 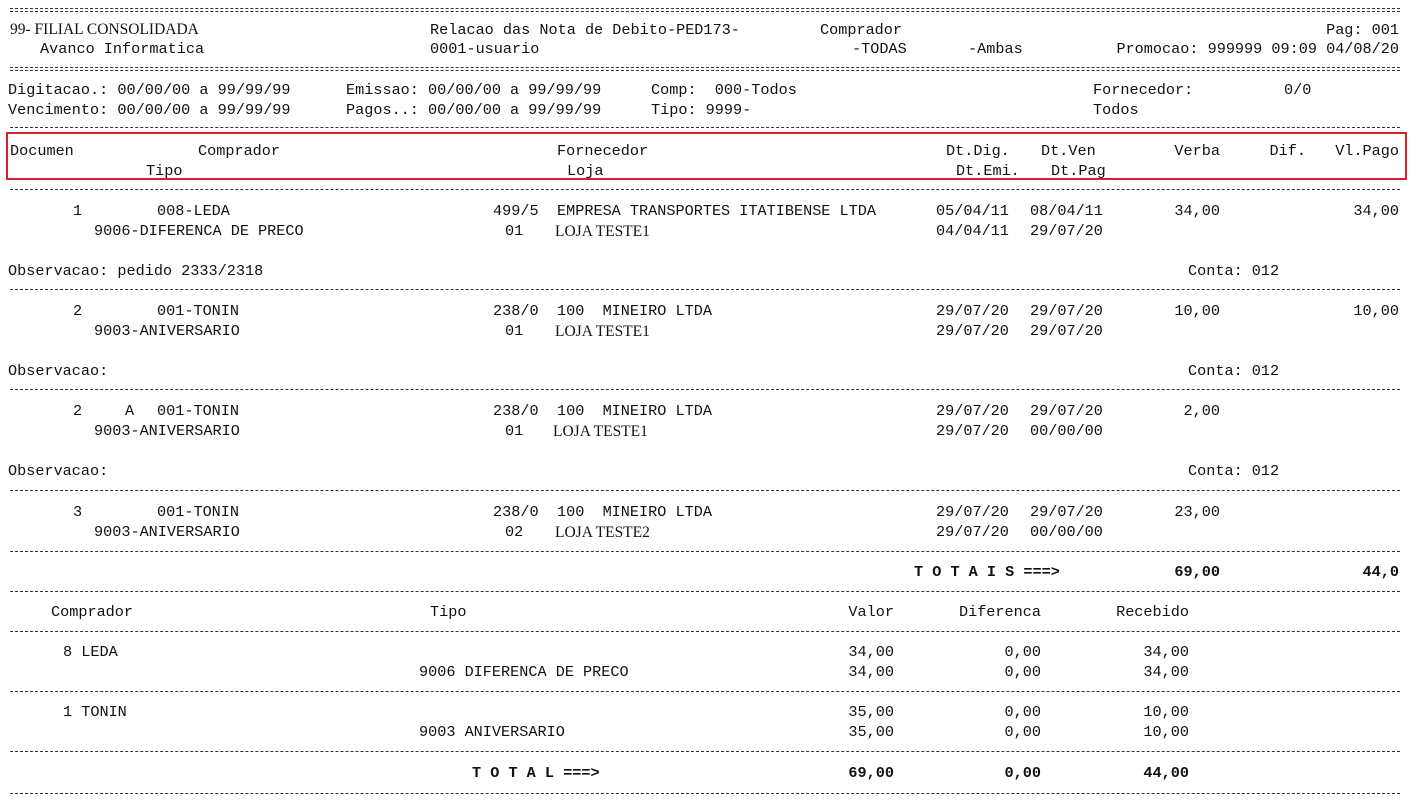 I want to click on summary-group-recebido: 34,00, so click(x=1166, y=652).